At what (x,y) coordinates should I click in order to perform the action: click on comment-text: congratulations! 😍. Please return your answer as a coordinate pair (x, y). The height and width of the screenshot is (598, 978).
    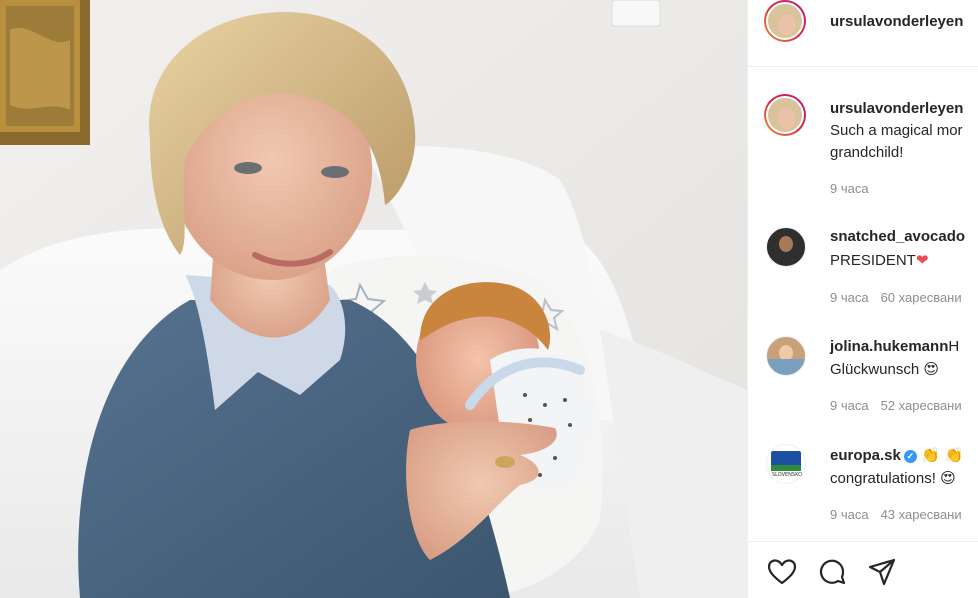
    Looking at the image, I should click on (893, 478).